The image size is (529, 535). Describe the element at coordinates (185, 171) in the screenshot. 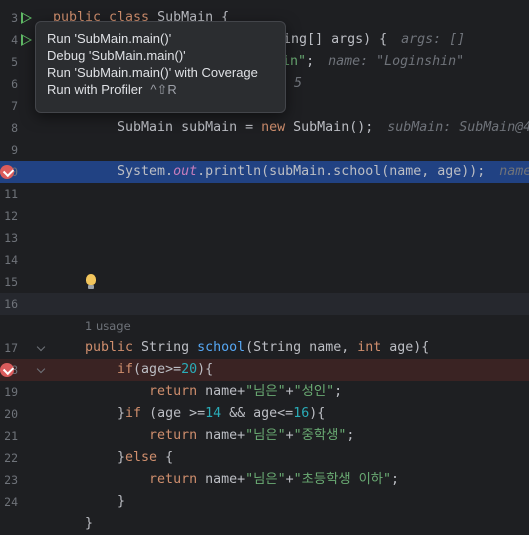

I see `code-token: out` at that location.